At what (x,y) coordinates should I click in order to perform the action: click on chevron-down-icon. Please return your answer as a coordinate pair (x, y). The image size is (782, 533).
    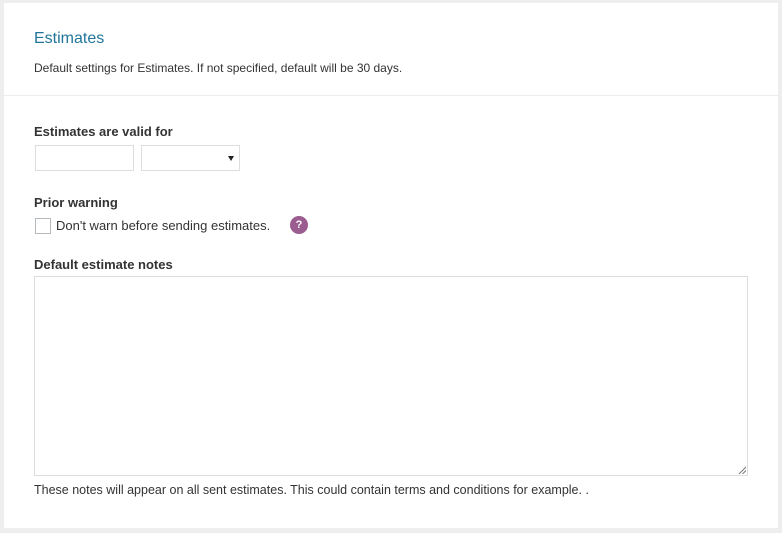
    Looking at the image, I should click on (231, 158).